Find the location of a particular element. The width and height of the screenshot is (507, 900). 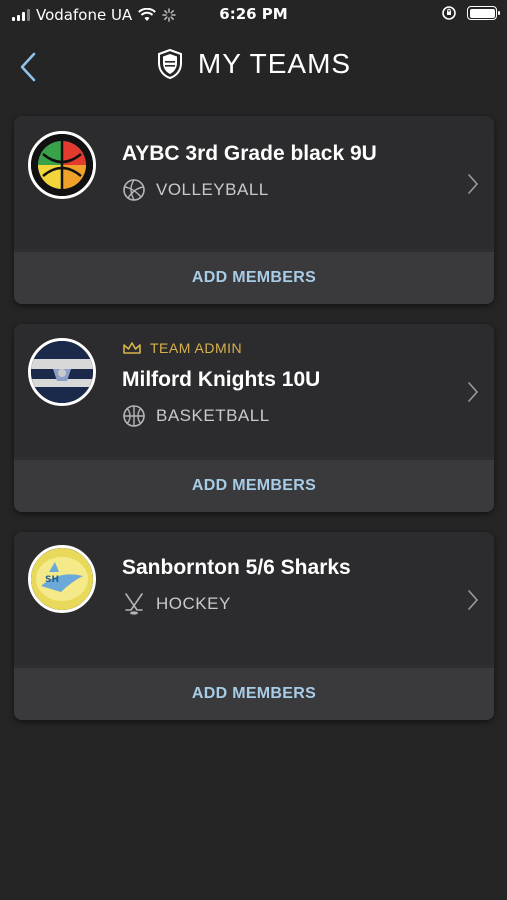

orientation-lock-icon is located at coordinates (449, 13).